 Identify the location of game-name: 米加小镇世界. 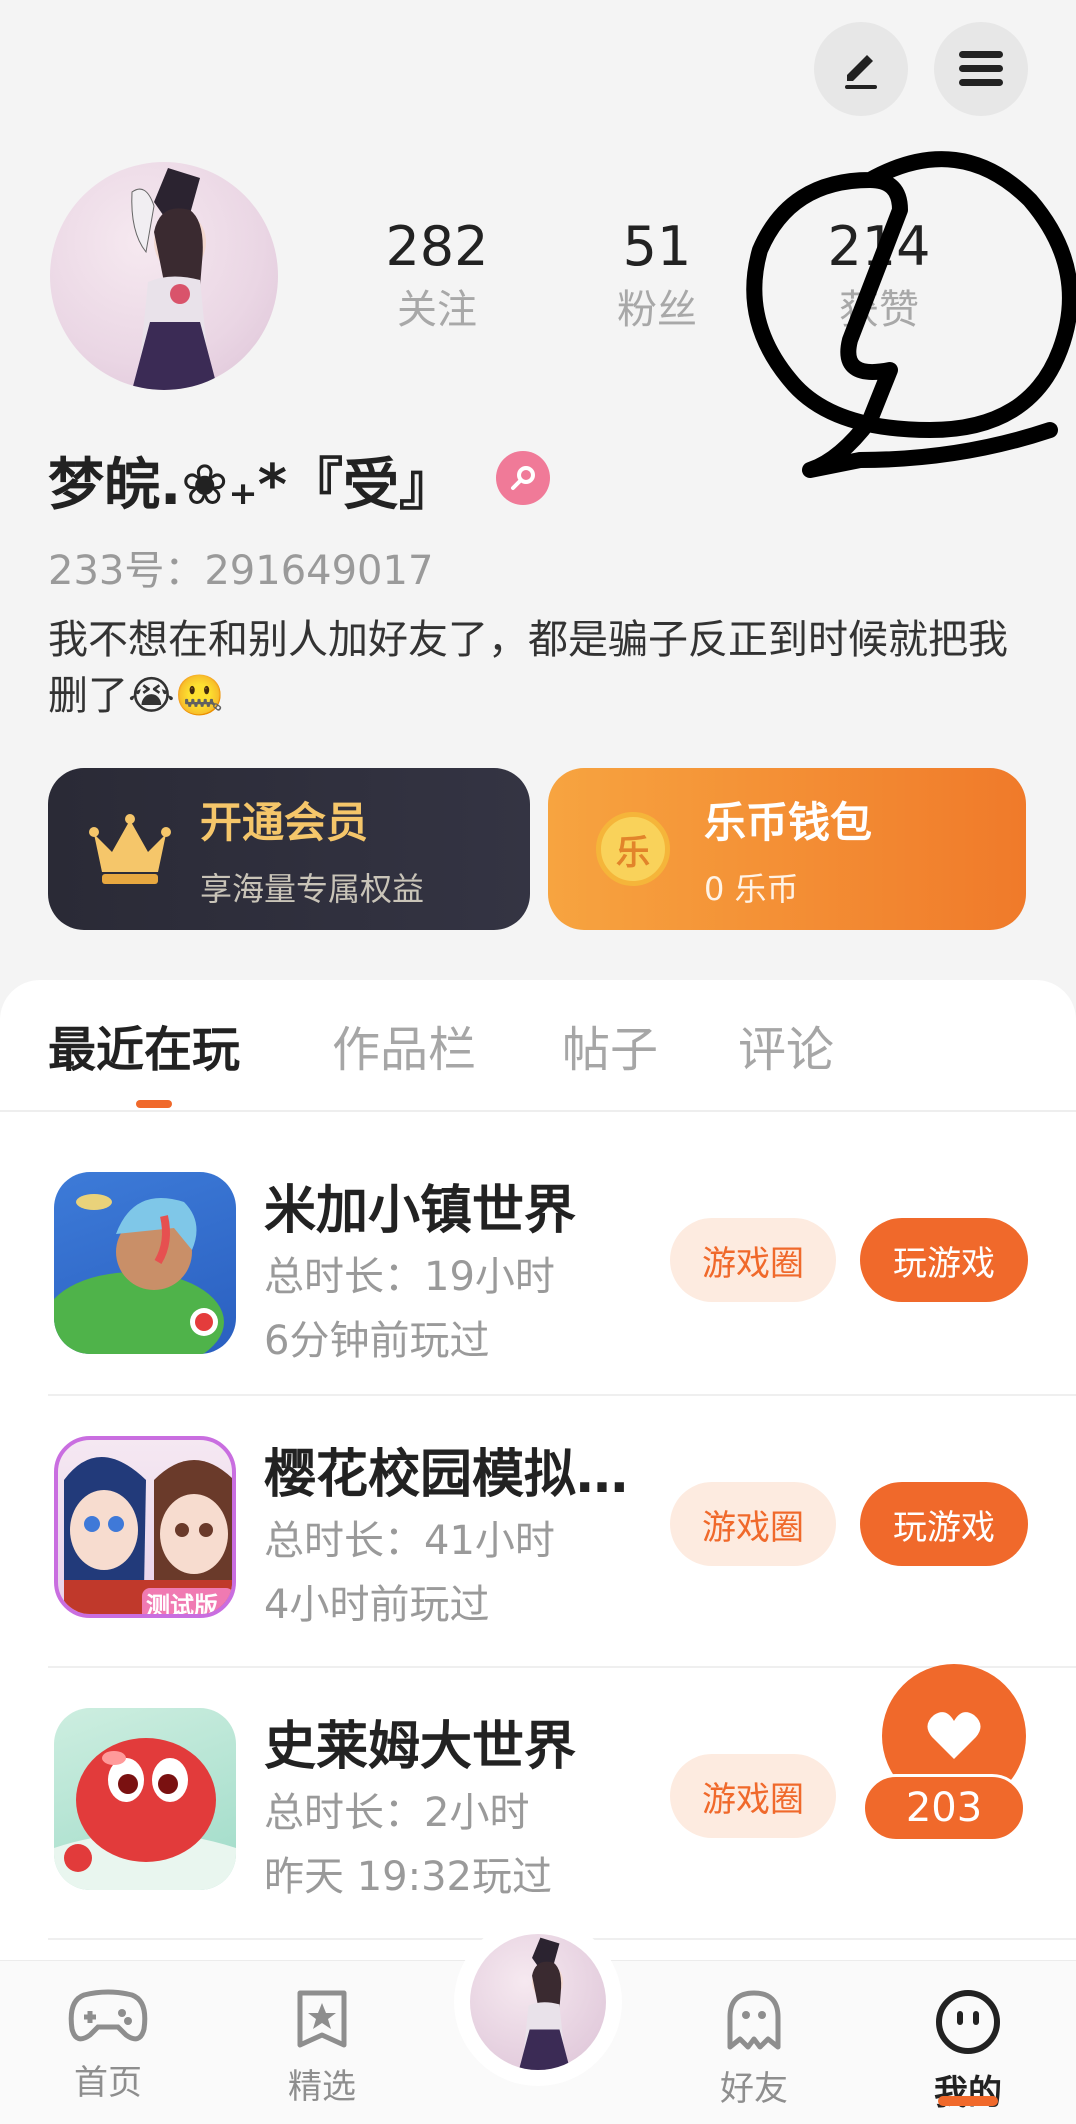
(420, 1211).